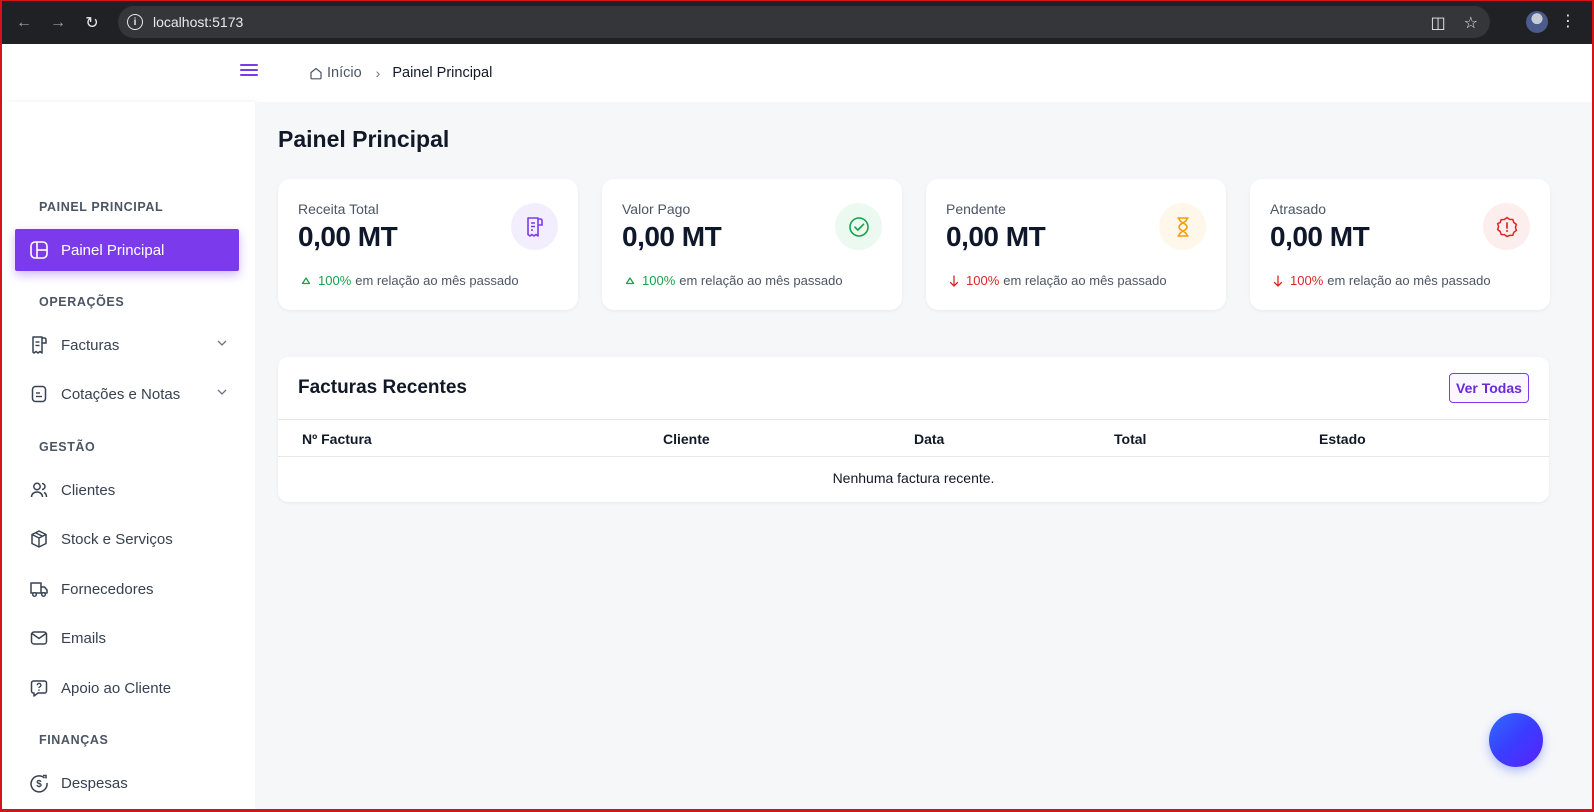 The height and width of the screenshot is (812, 1594). What do you see at coordinates (442, 73) in the screenshot?
I see `breadcrumb-current: Painel Principal` at bounding box center [442, 73].